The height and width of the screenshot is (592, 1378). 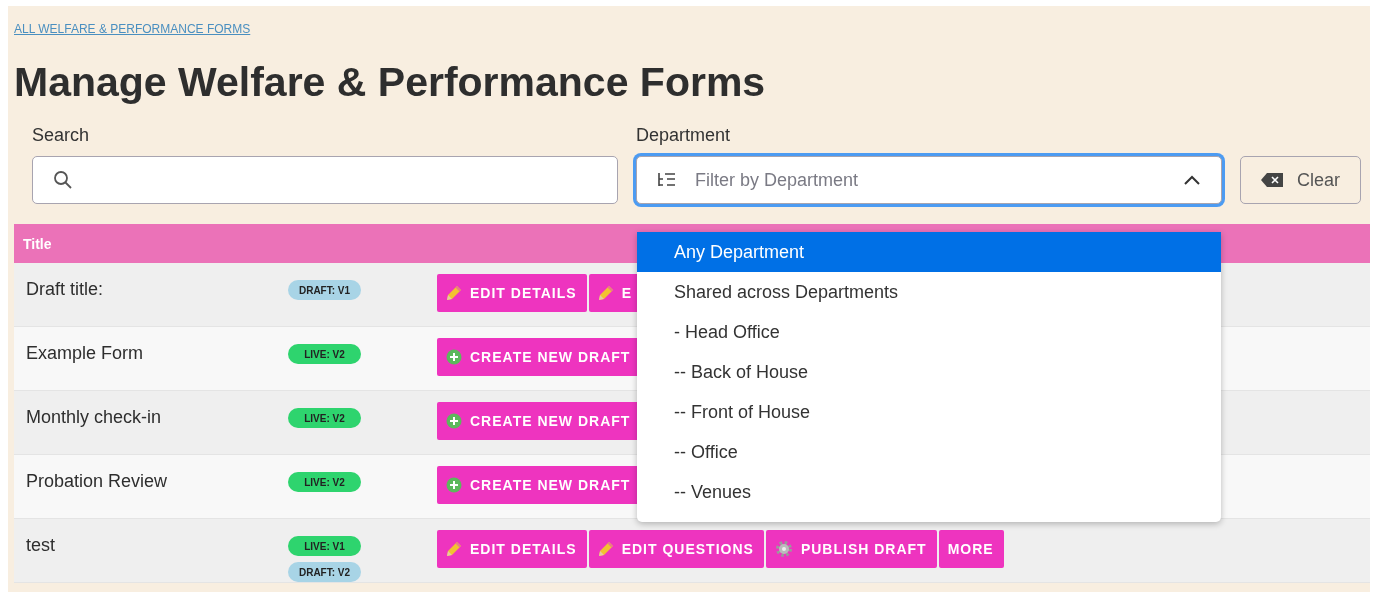 What do you see at coordinates (1300, 180) in the screenshot?
I see `clear-button: Clear` at bounding box center [1300, 180].